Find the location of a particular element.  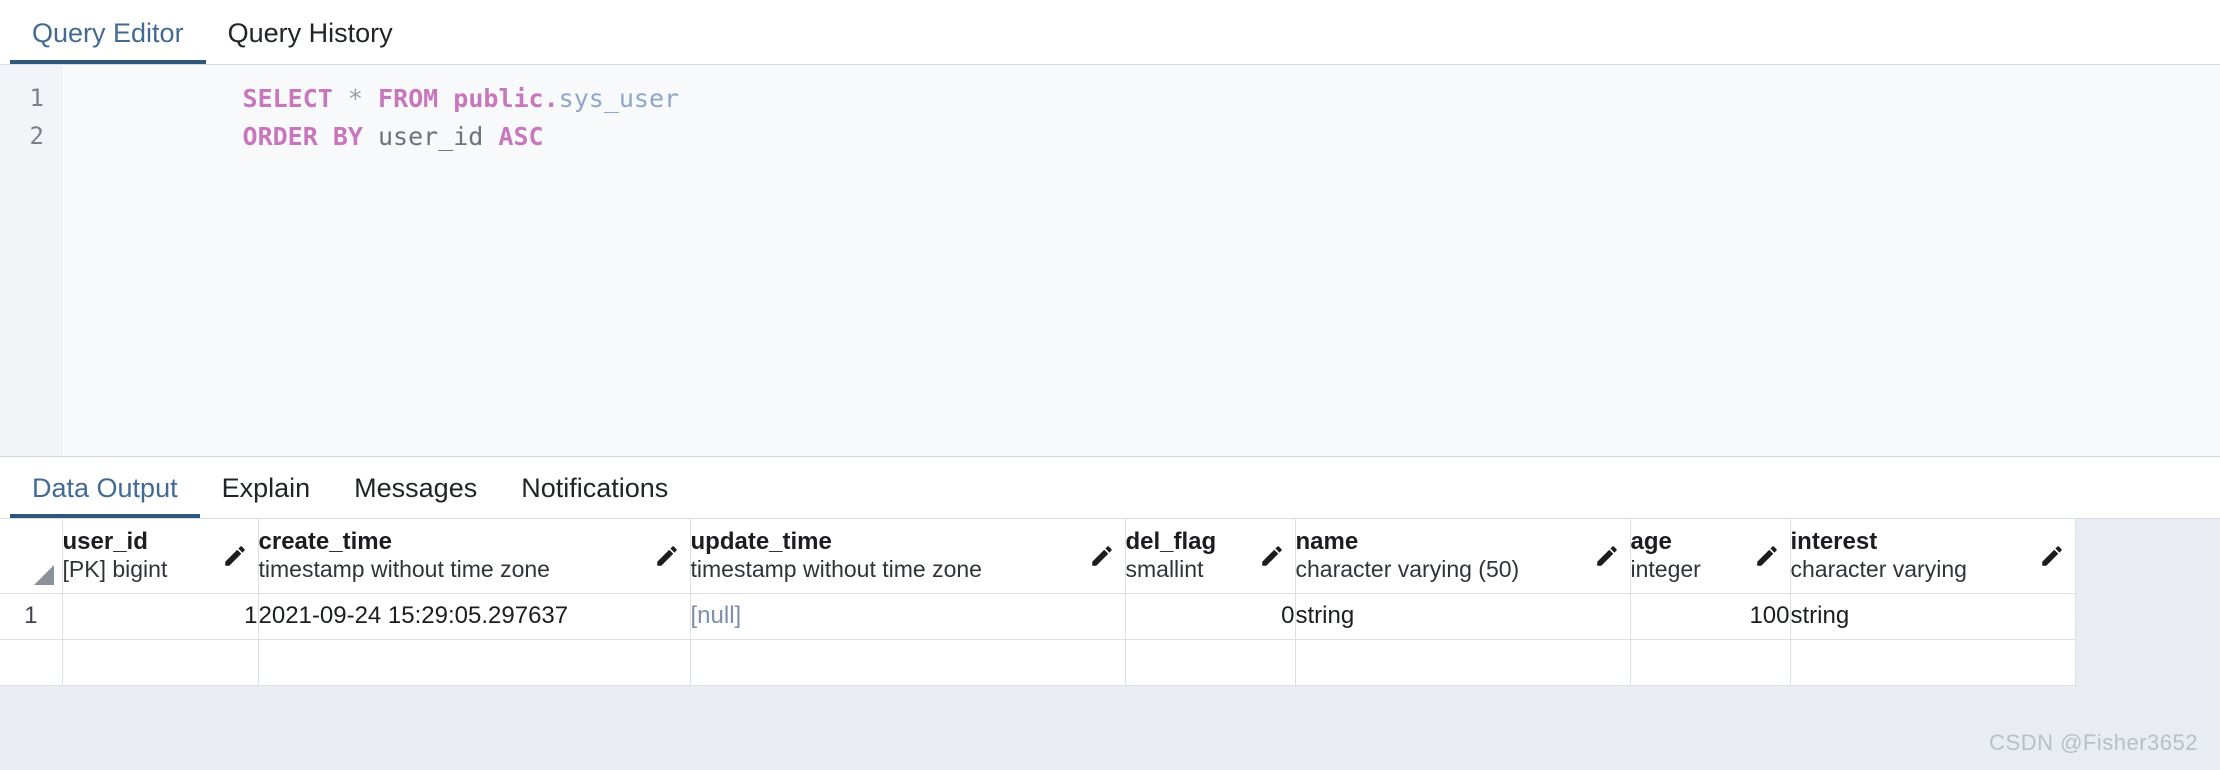

sql-token: ORDER BY is located at coordinates (302, 136).